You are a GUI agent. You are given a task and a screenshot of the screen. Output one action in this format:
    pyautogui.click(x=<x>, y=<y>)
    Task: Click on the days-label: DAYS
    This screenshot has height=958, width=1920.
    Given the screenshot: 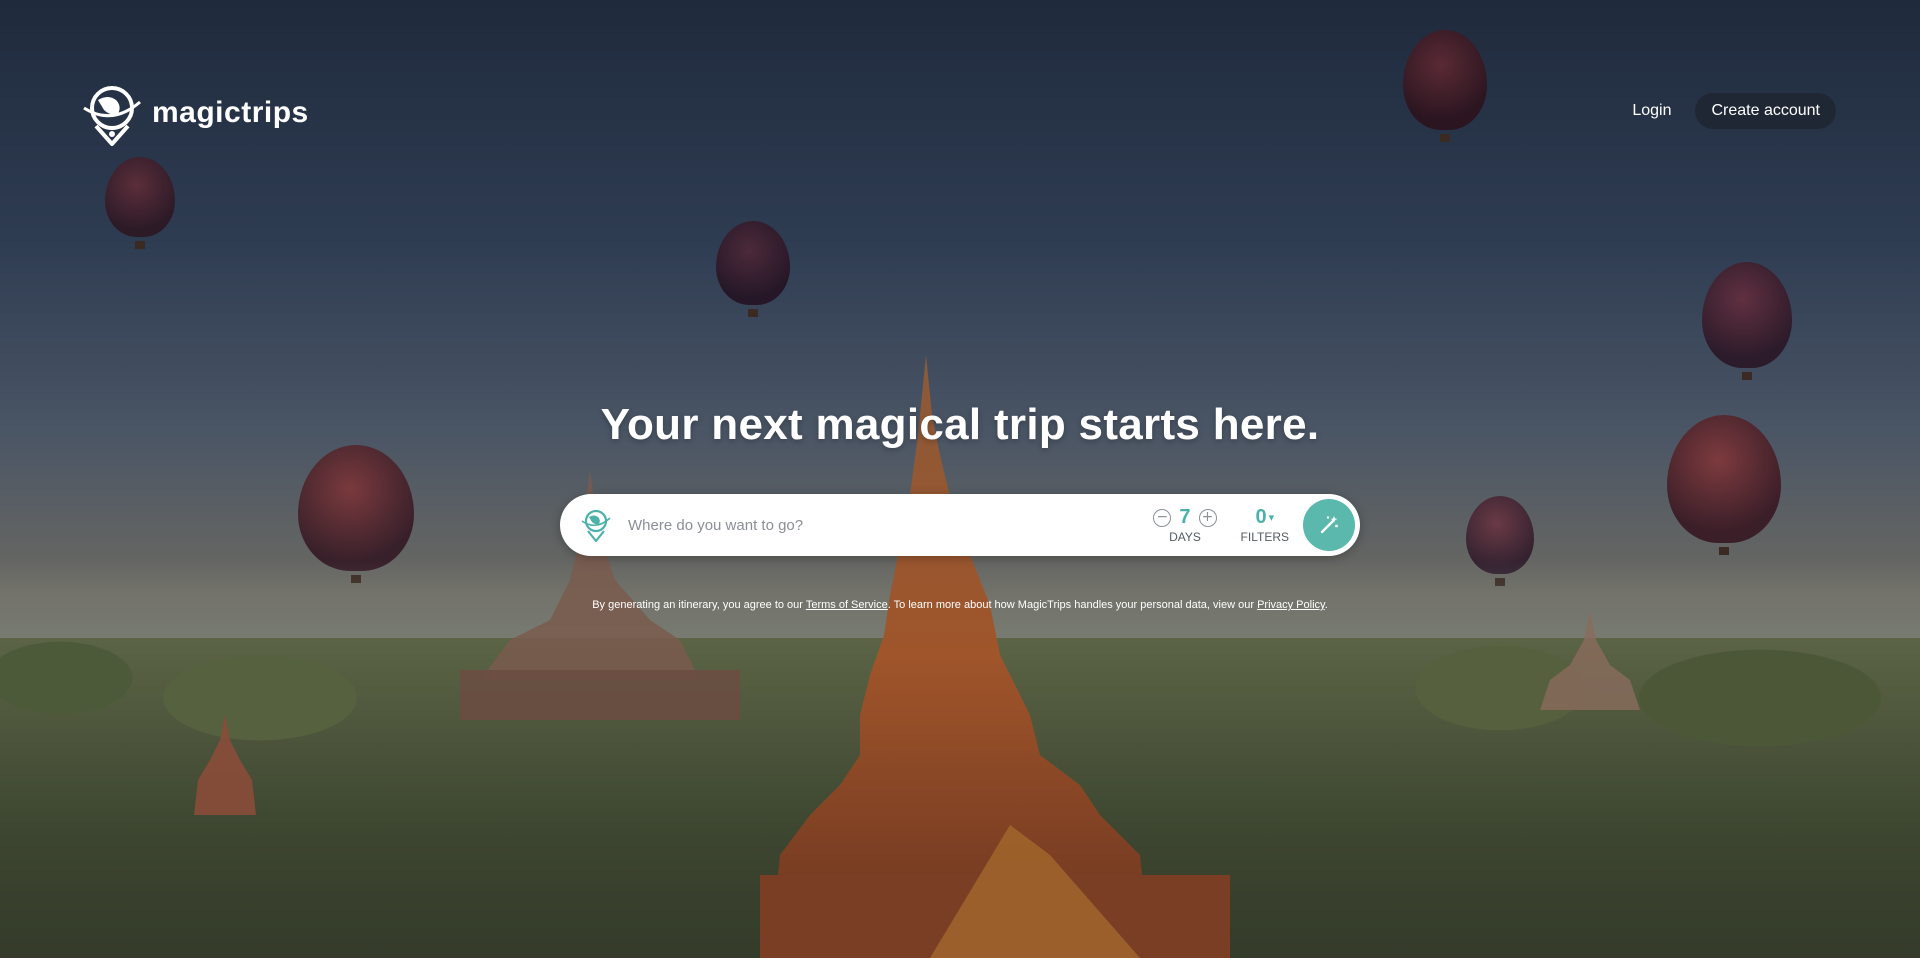 What is the action you would take?
    pyautogui.click(x=1185, y=537)
    